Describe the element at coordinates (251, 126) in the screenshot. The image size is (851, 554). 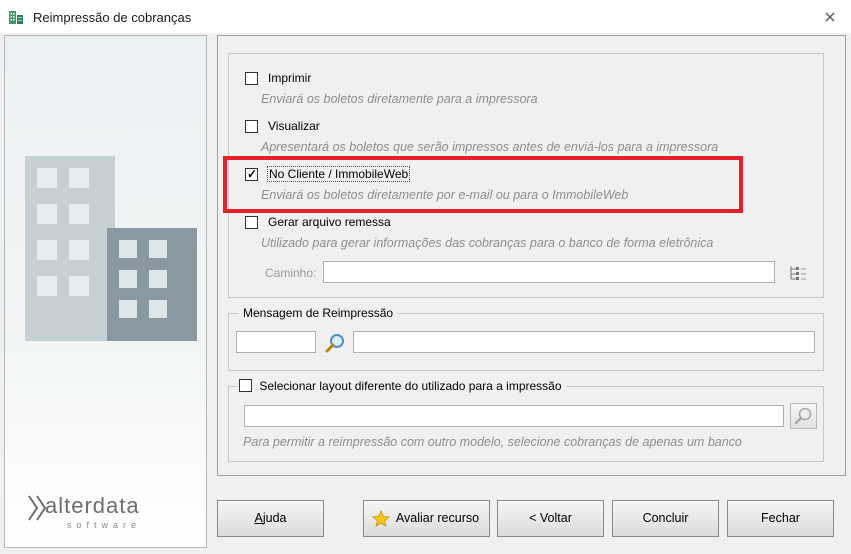
I see `visualizar-checkbox` at that location.